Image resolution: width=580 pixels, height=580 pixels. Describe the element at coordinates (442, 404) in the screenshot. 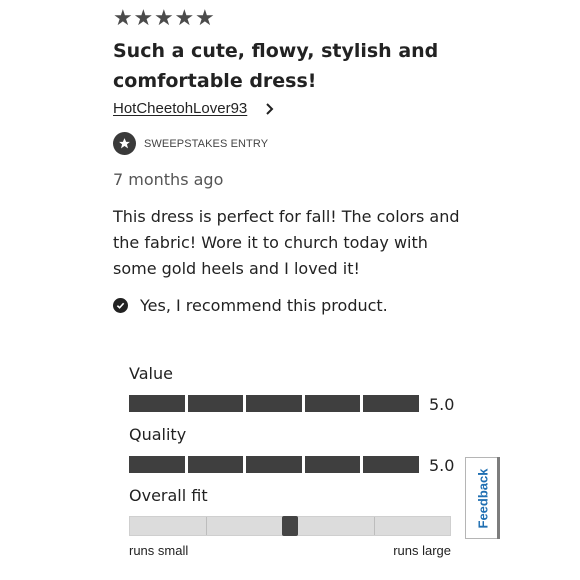

I see `value-score: 5.0` at that location.